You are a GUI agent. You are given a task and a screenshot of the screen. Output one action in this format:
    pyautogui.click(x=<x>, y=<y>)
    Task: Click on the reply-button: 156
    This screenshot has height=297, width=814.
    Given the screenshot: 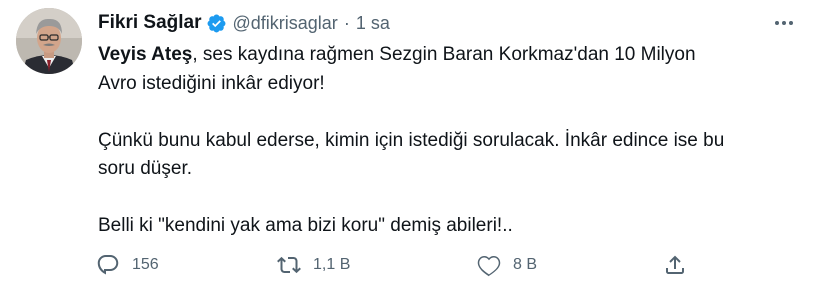 What is the action you would take?
    pyautogui.click(x=127, y=265)
    